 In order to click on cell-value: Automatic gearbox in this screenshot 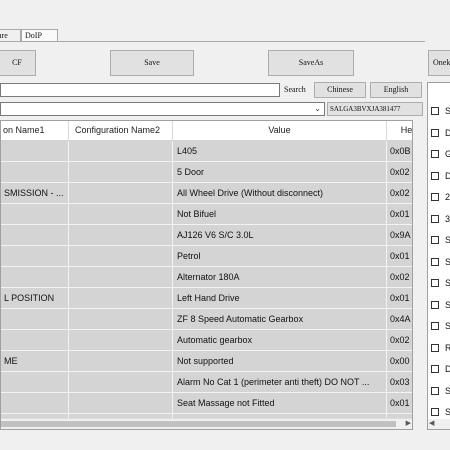, I will do `click(280, 340)`.